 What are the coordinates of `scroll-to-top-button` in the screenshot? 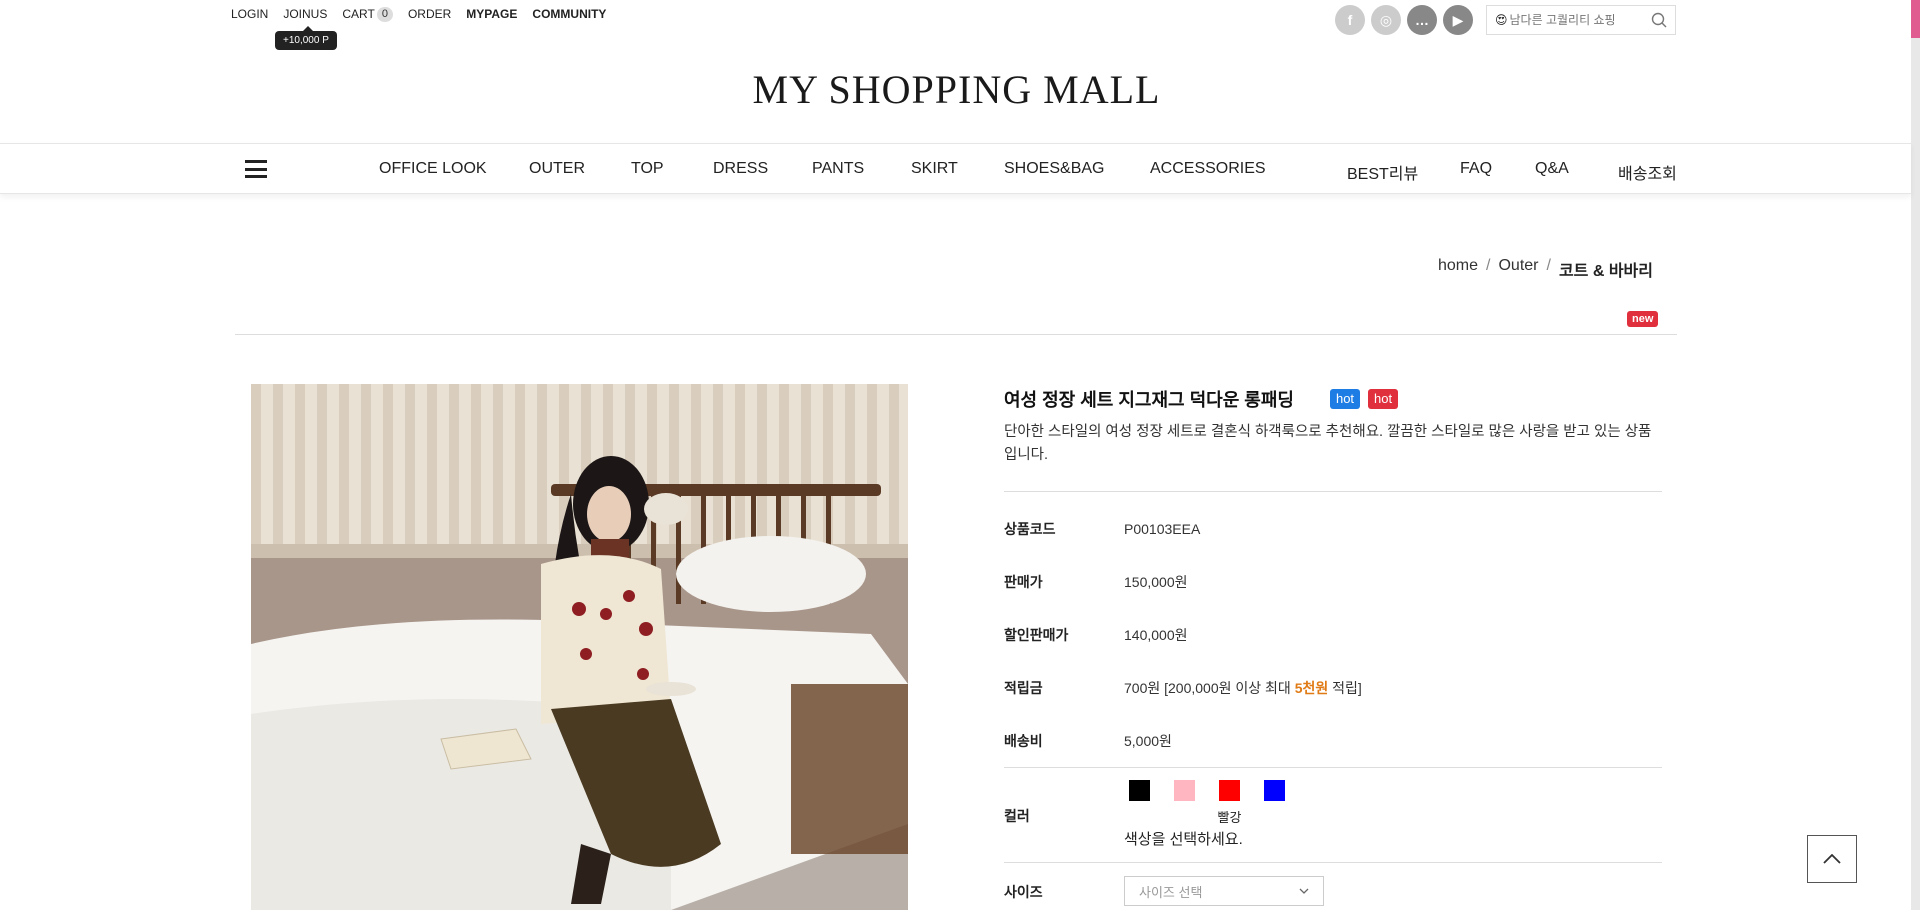 It's located at (1832, 859).